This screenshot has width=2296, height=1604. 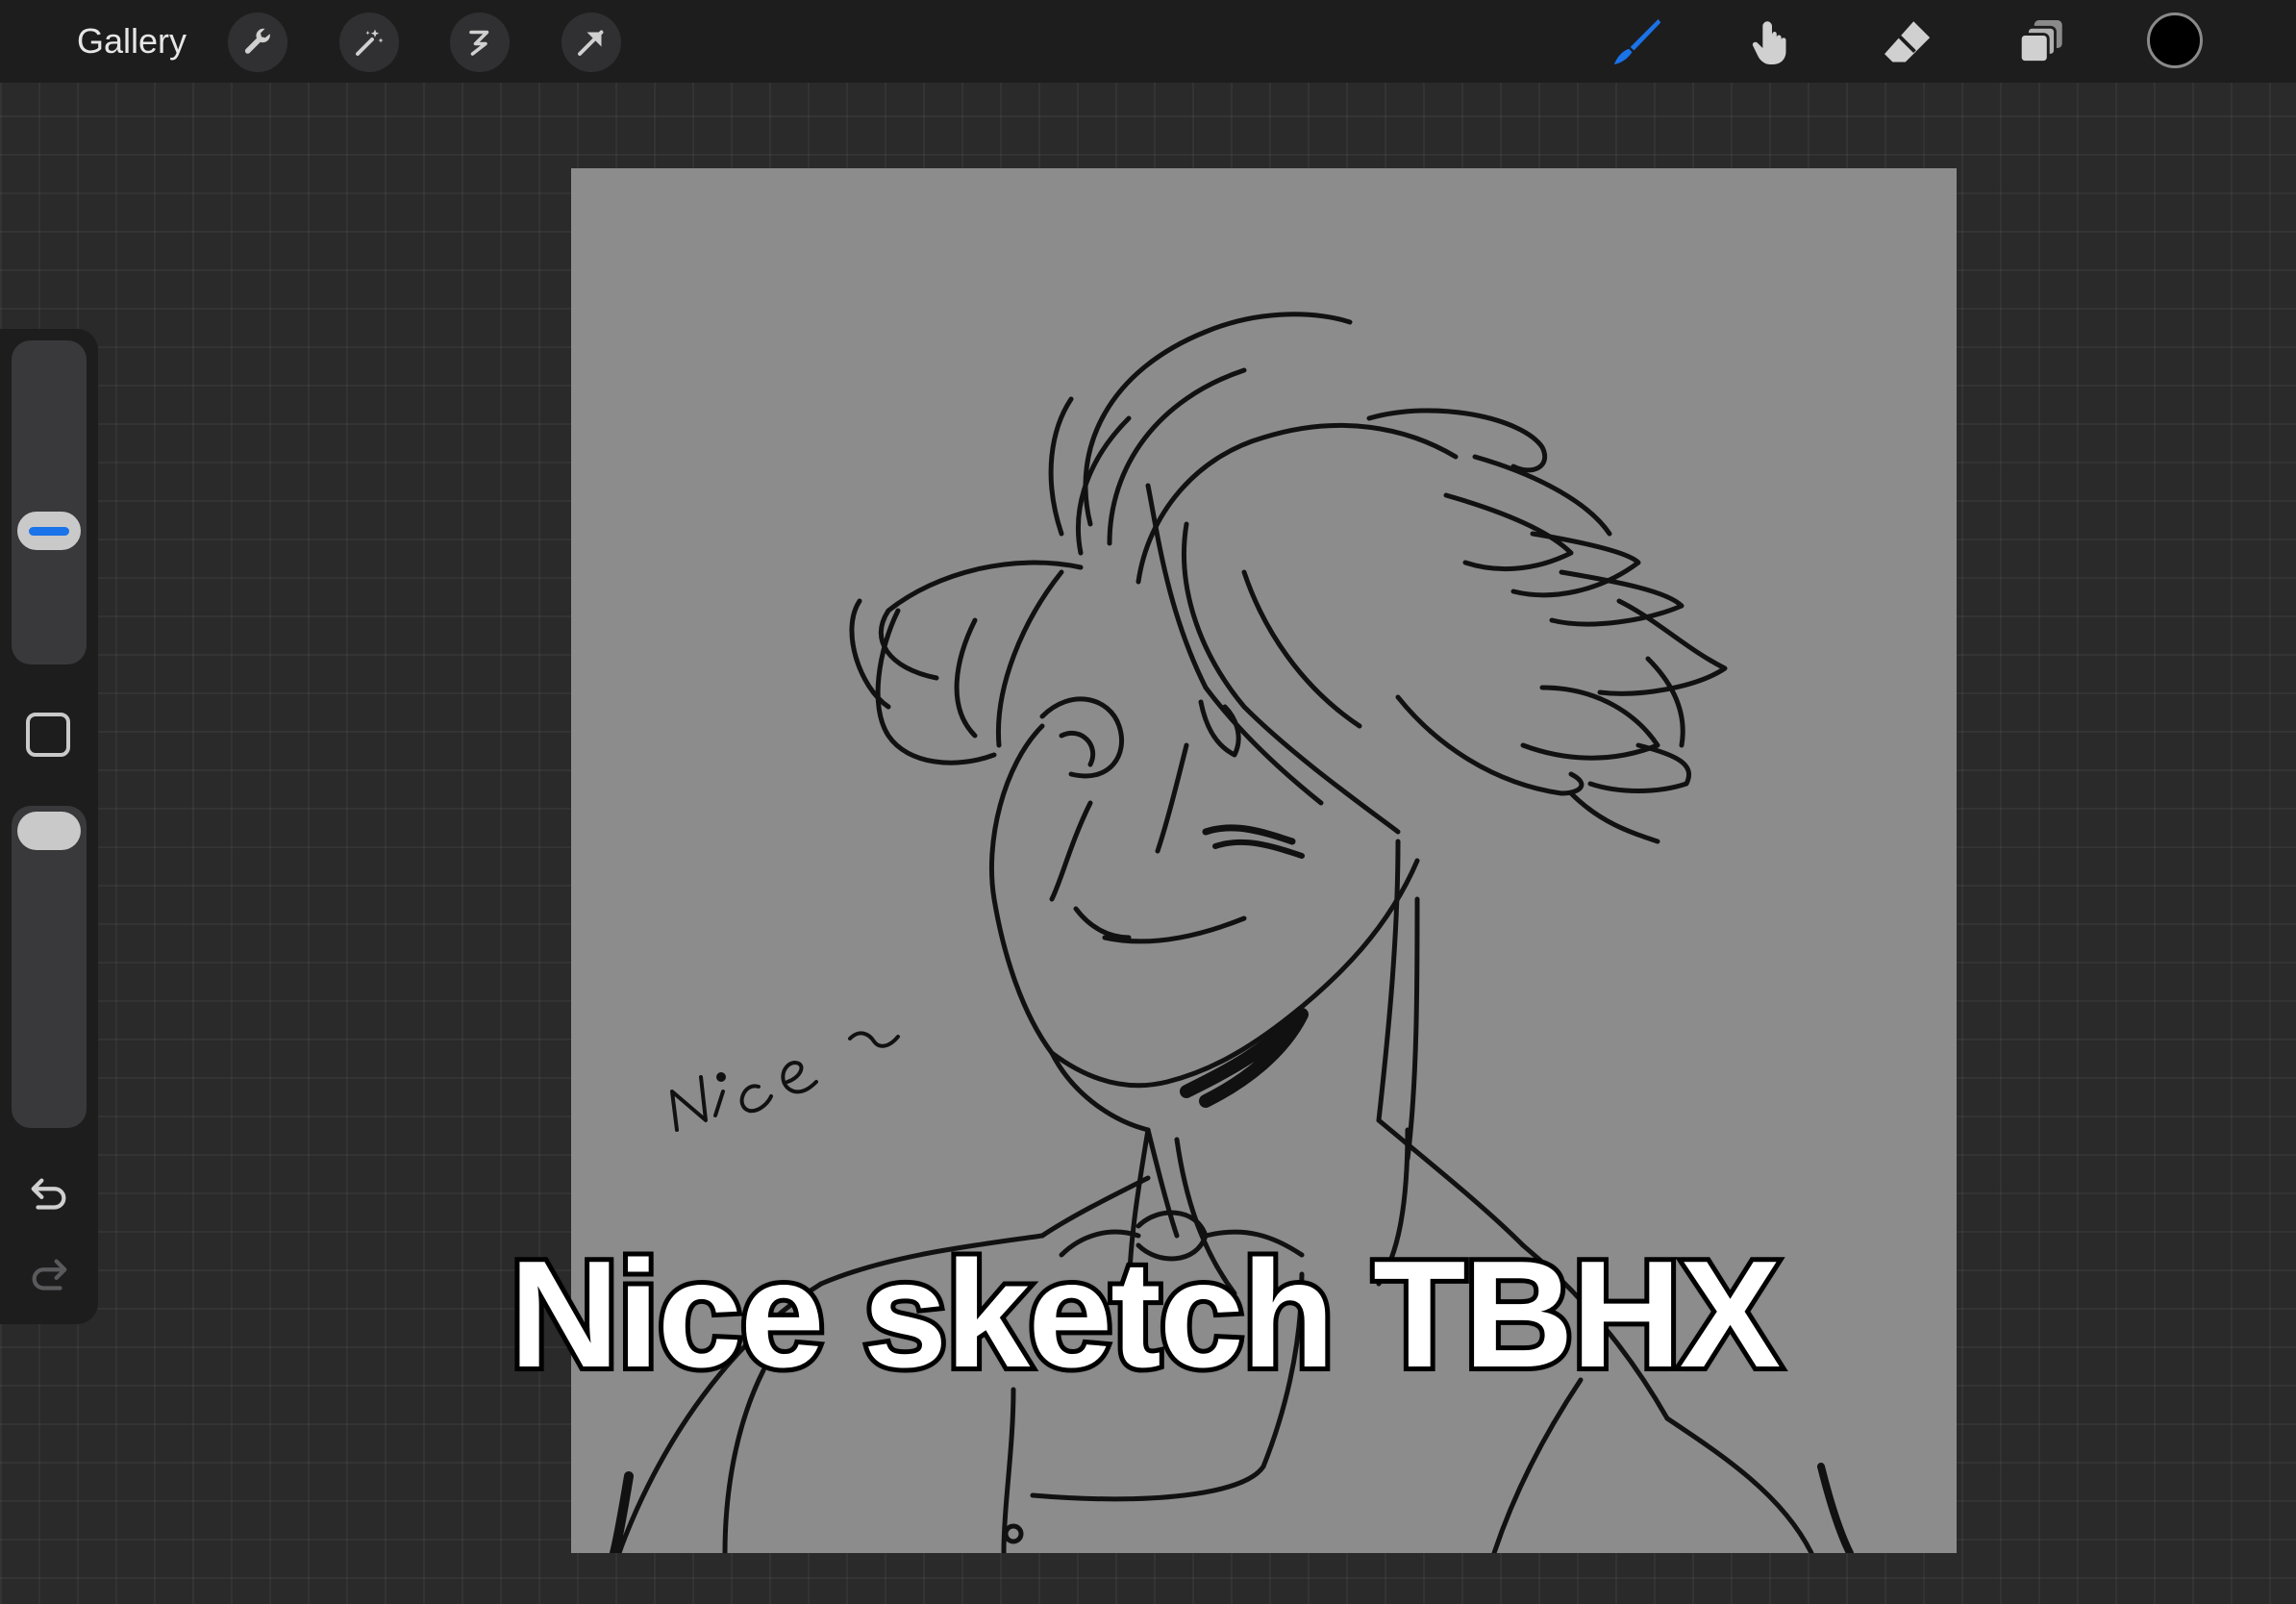 I want to click on selection-button, so click(x=480, y=42).